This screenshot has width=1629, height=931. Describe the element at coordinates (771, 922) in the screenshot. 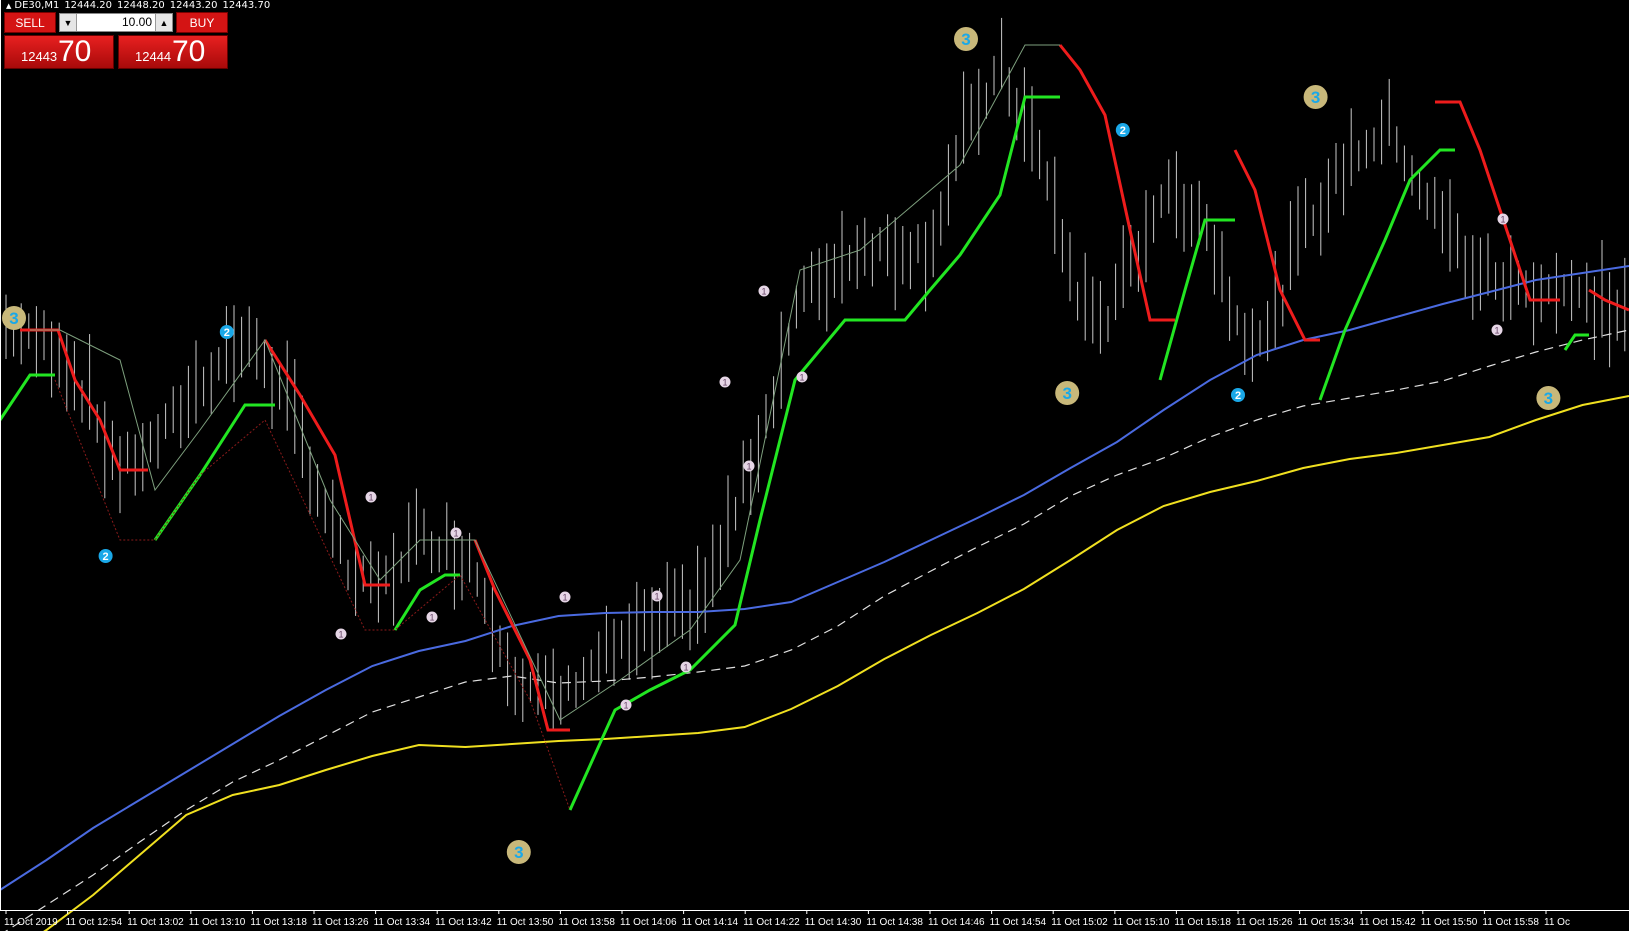

I see `x-tick-label: 11 Oct 14:22` at that location.